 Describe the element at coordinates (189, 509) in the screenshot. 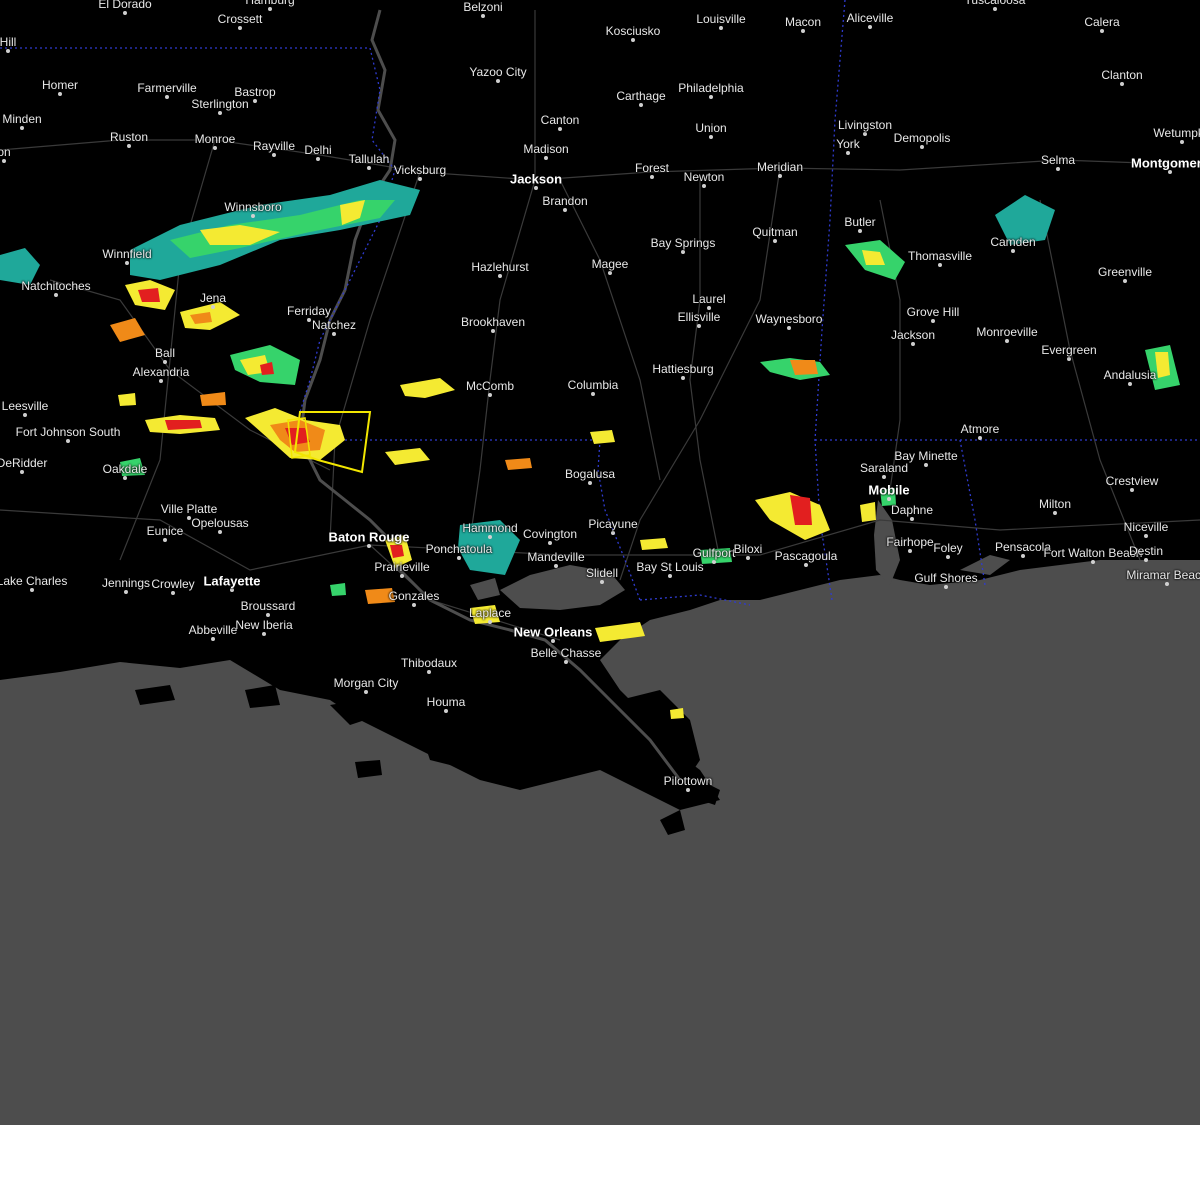

I see `city-label: Ville Platte` at that location.